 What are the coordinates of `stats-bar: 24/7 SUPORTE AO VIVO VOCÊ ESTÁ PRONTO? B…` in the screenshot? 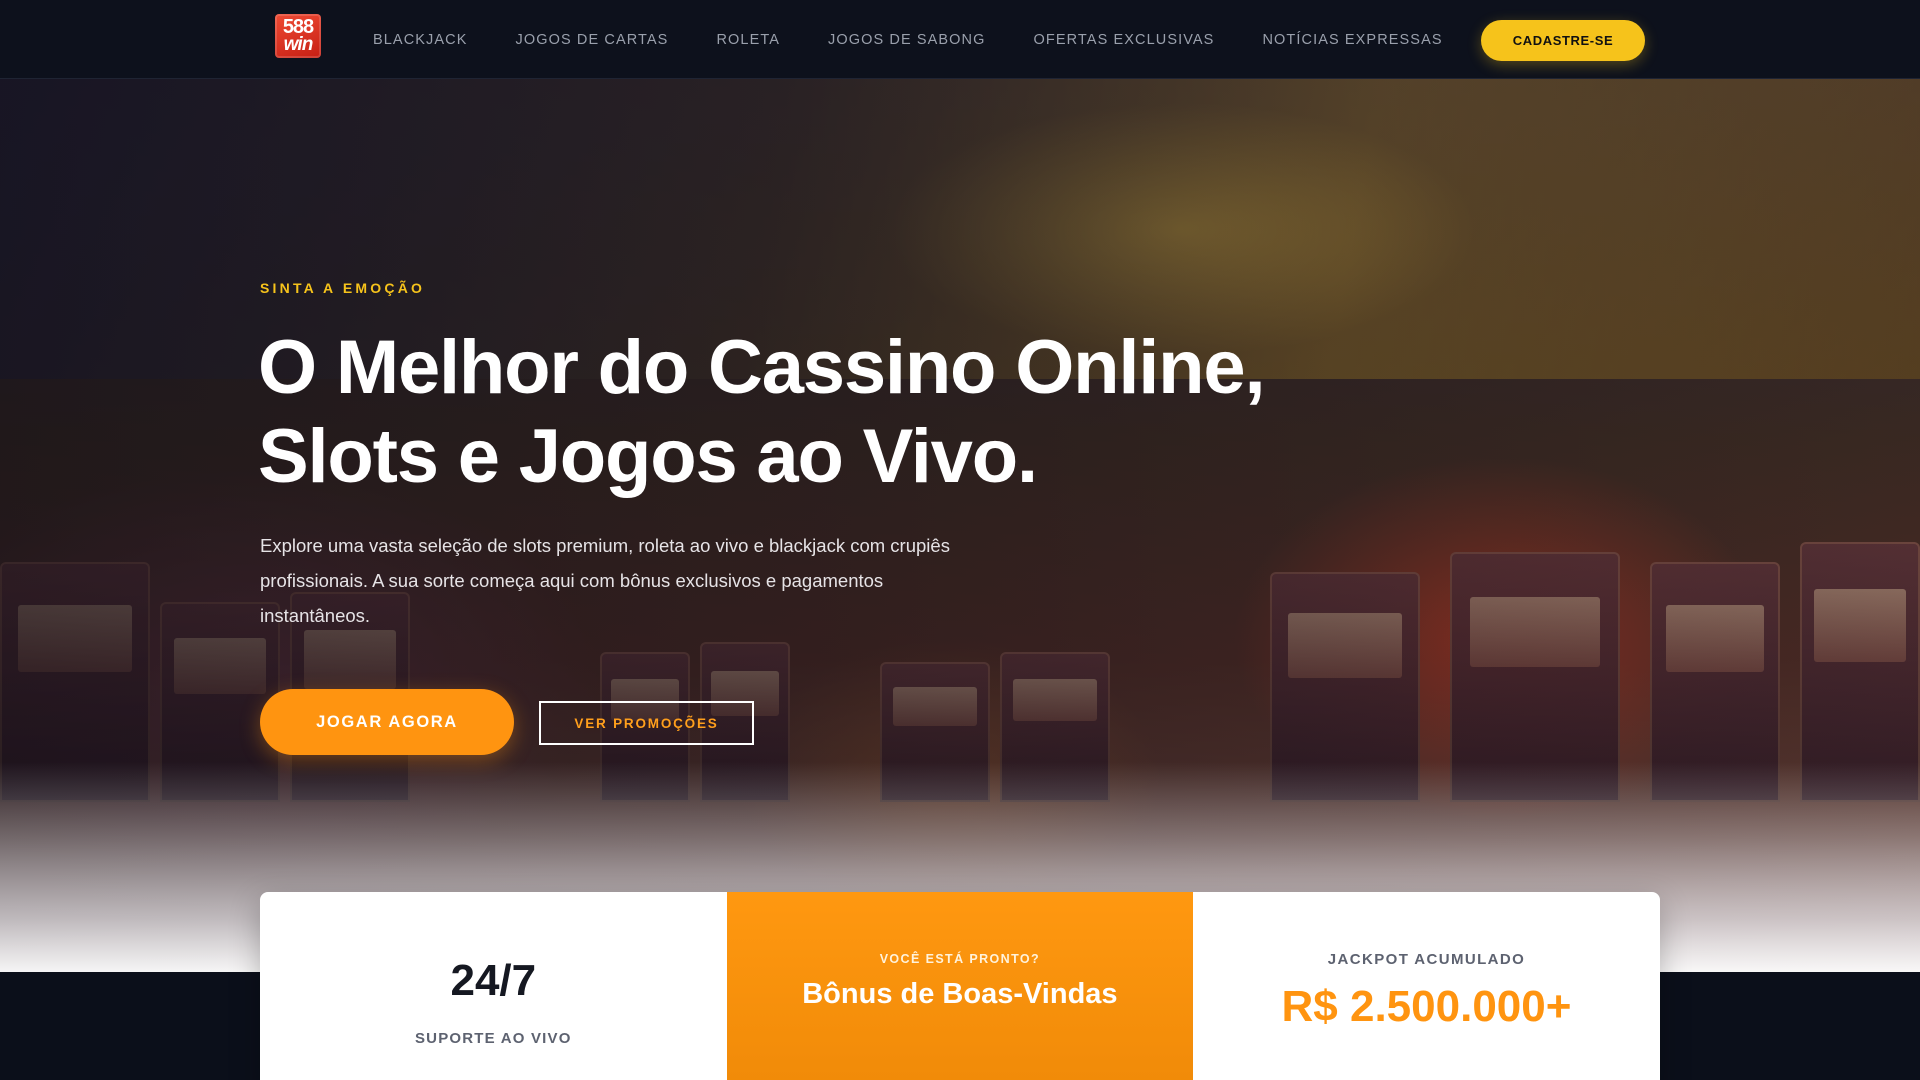 It's located at (960, 986).